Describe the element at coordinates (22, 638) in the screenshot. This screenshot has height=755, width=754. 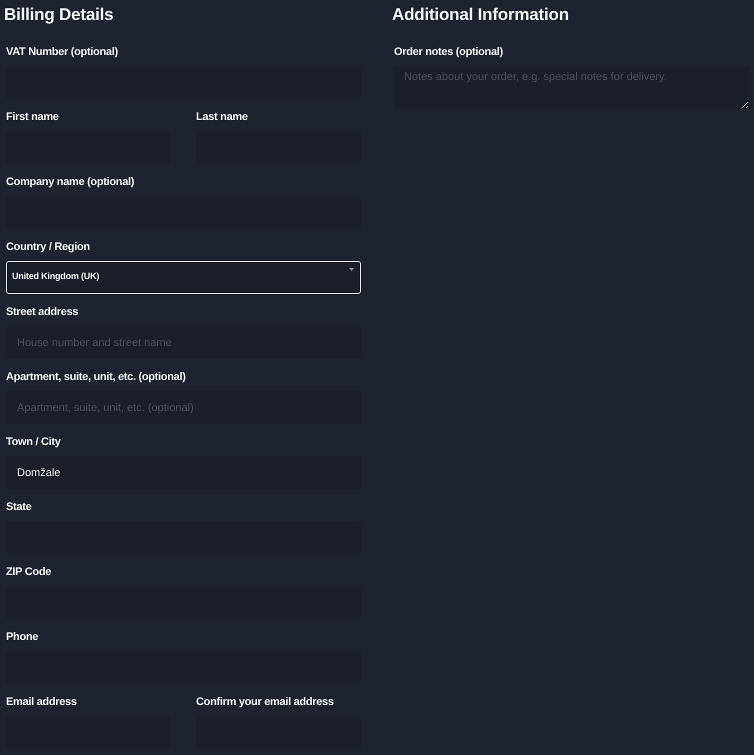
I see `field-label: Phone` at that location.